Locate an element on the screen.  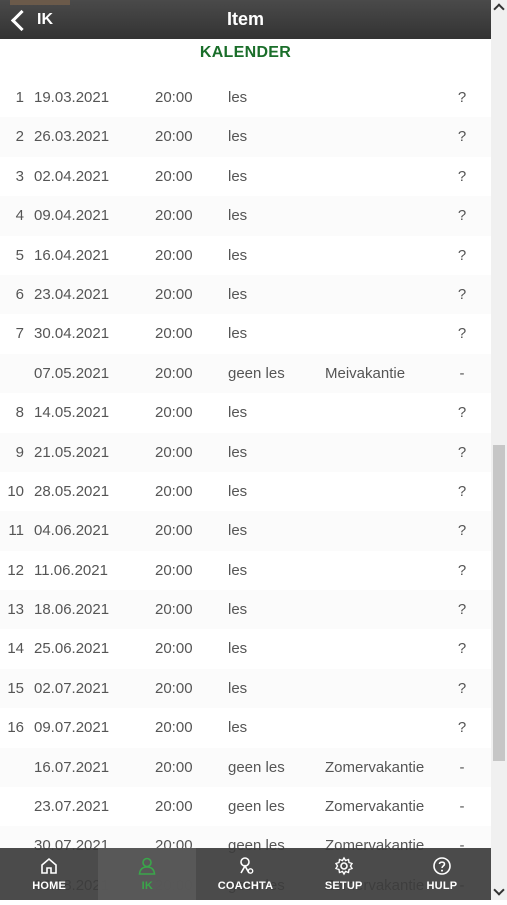
calendar-row: 16.07.2021 20:00 geen les Zomervakantie - is located at coordinates (245, 767).